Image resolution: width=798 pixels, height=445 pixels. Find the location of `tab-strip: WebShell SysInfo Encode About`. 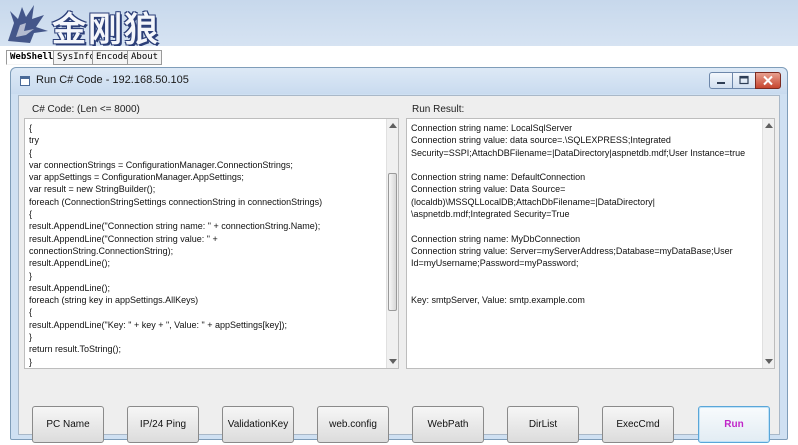

tab-strip: WebShell SysInfo Encode About is located at coordinates (399, 56).